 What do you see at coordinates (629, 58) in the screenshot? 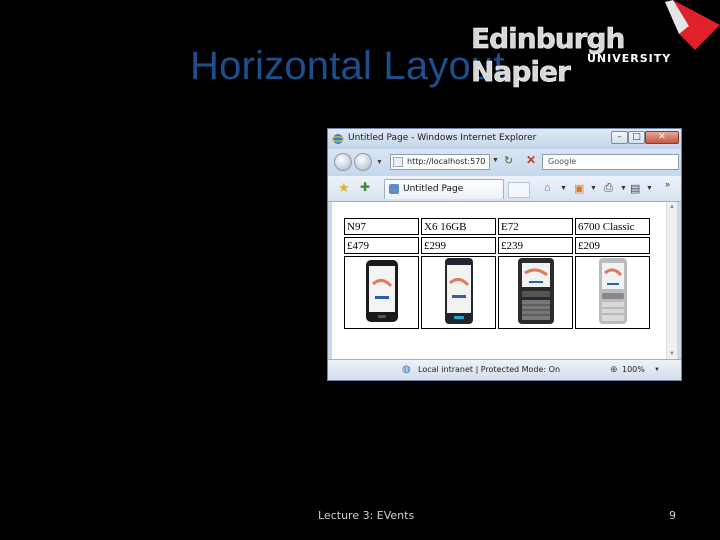
I see `logo-subtitle: UNIVERSITY` at bounding box center [629, 58].